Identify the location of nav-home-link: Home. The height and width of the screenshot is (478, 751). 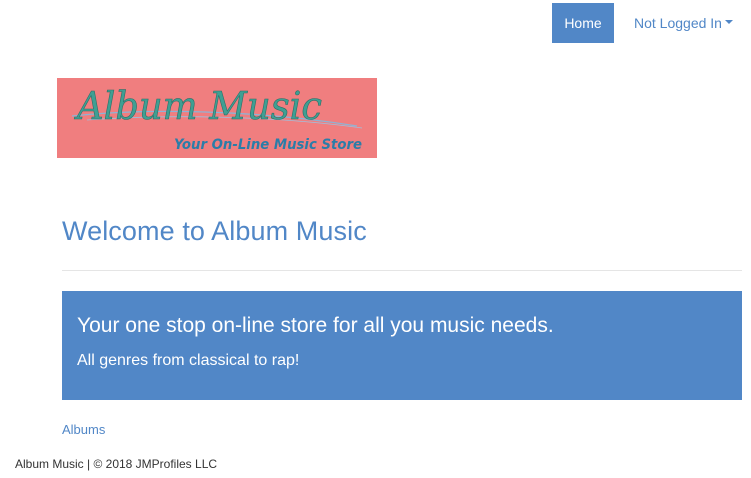
(583, 23).